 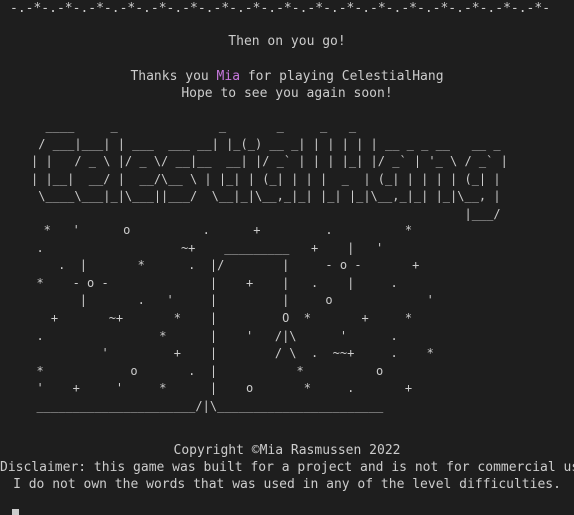 What do you see at coordinates (287, 93) in the screenshot?
I see `goodbye-message: Hope to see you again soon!` at bounding box center [287, 93].